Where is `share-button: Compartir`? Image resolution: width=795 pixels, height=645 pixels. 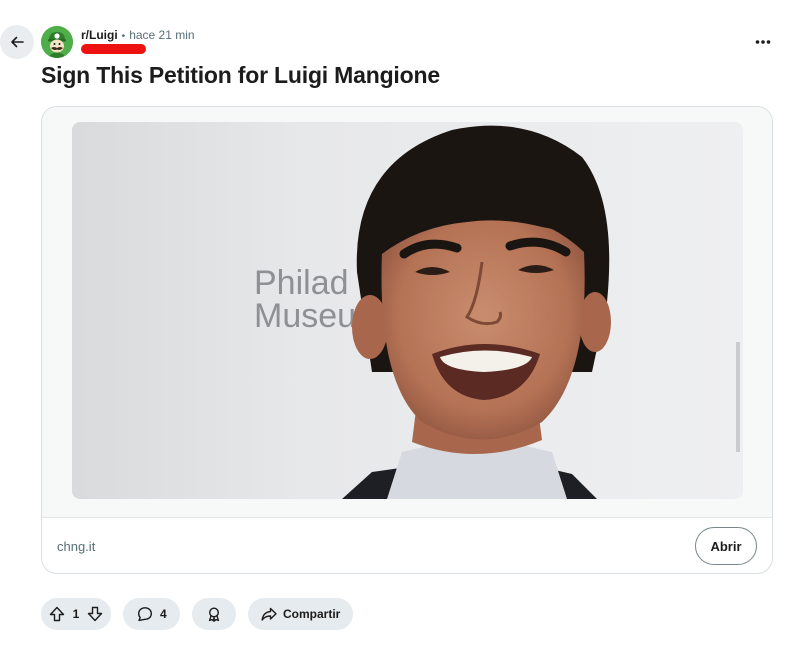
share-button: Compartir is located at coordinates (300, 614).